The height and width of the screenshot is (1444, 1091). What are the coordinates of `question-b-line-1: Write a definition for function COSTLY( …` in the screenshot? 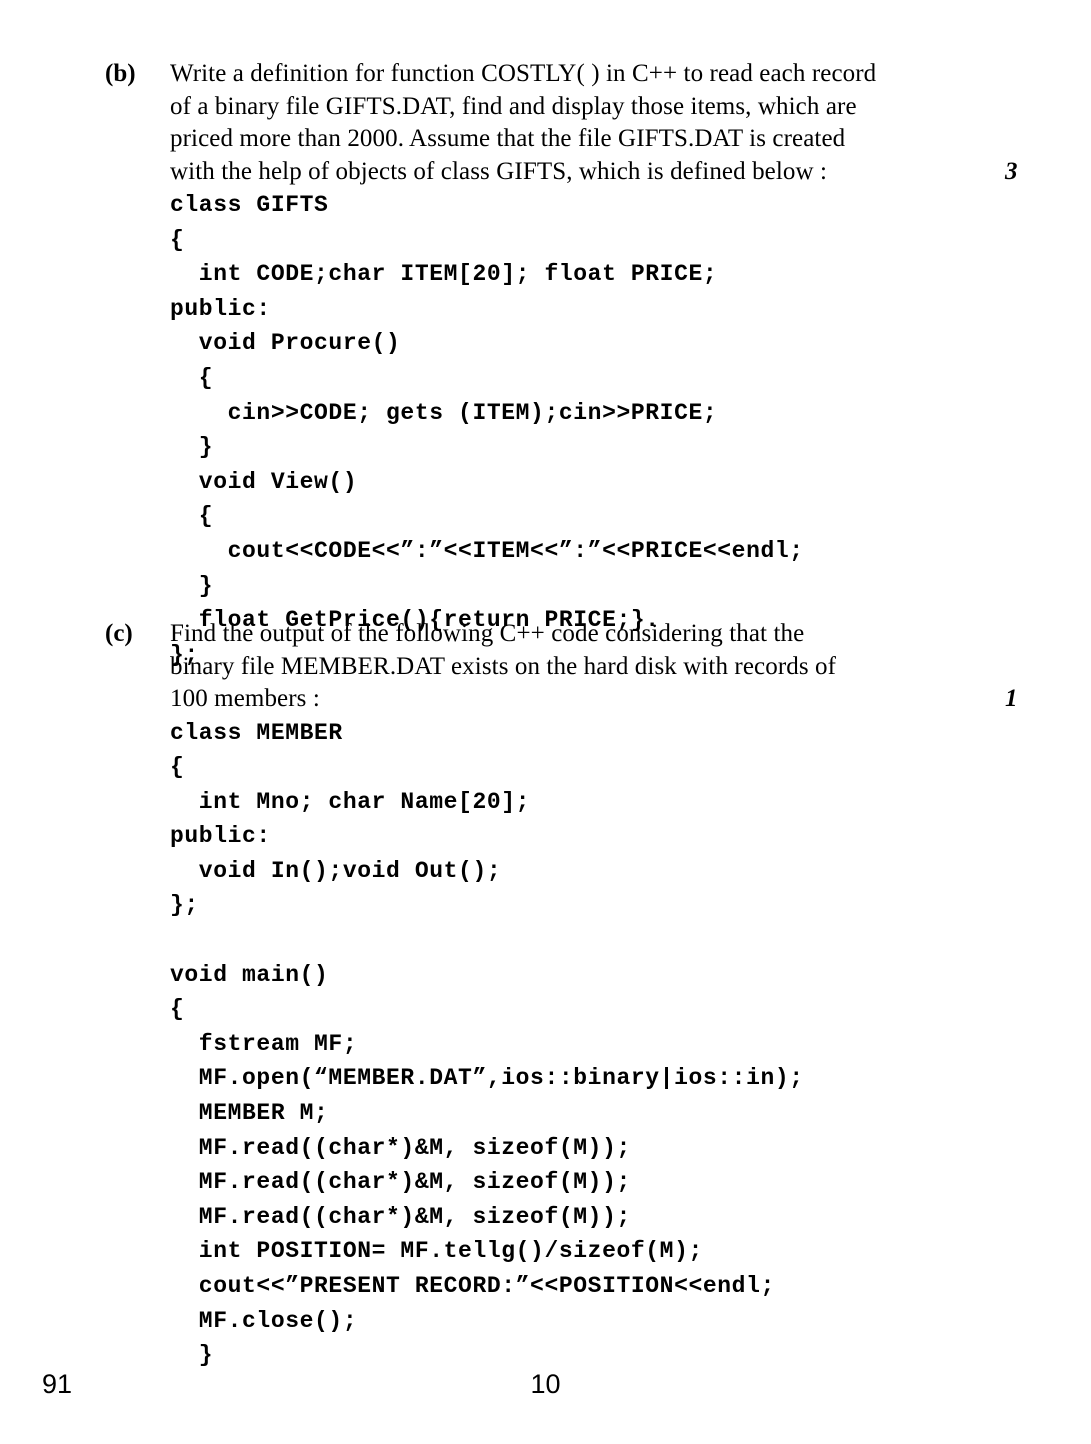 It's located at (523, 73).